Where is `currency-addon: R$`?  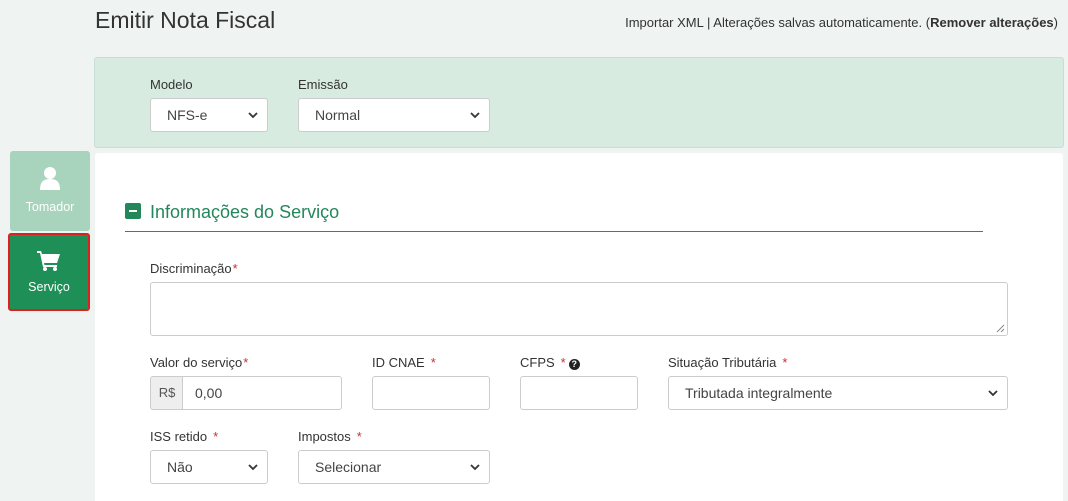 currency-addon: R$ is located at coordinates (166, 393).